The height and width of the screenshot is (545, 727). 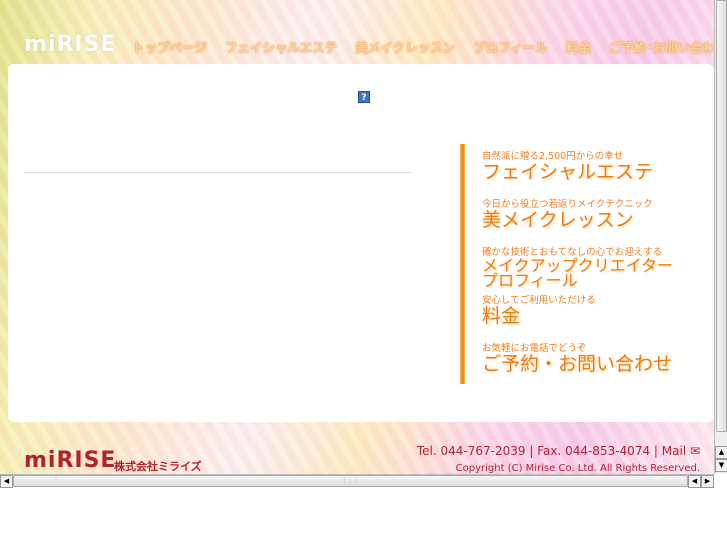 I want to click on help-icon: ?, so click(x=364, y=97).